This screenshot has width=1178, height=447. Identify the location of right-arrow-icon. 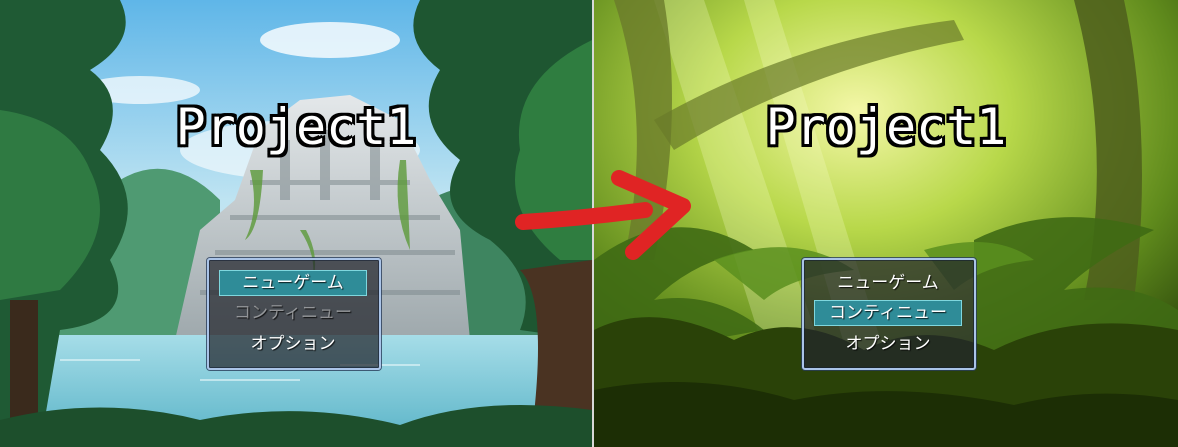
(603, 215).